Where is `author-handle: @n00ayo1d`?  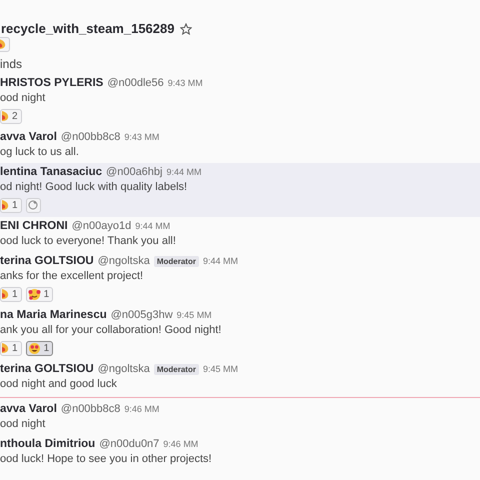
author-handle: @n00ayo1d is located at coordinates (102, 226).